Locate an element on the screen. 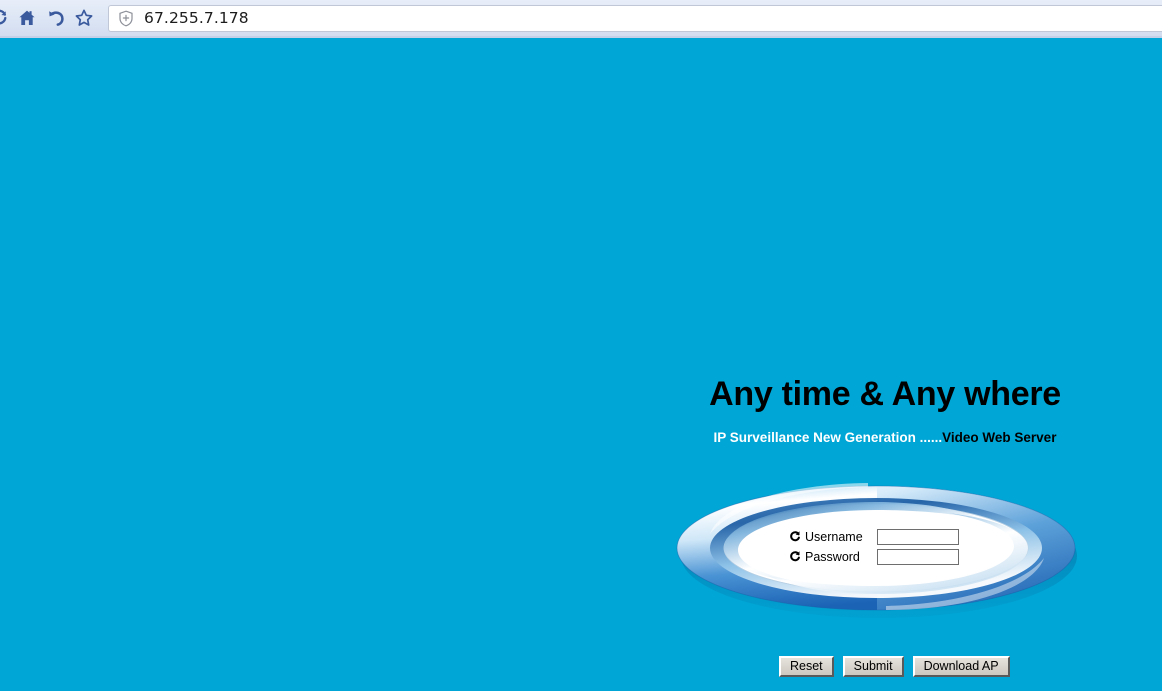 The image size is (1162, 691). username-label: Username is located at coordinates (834, 536).